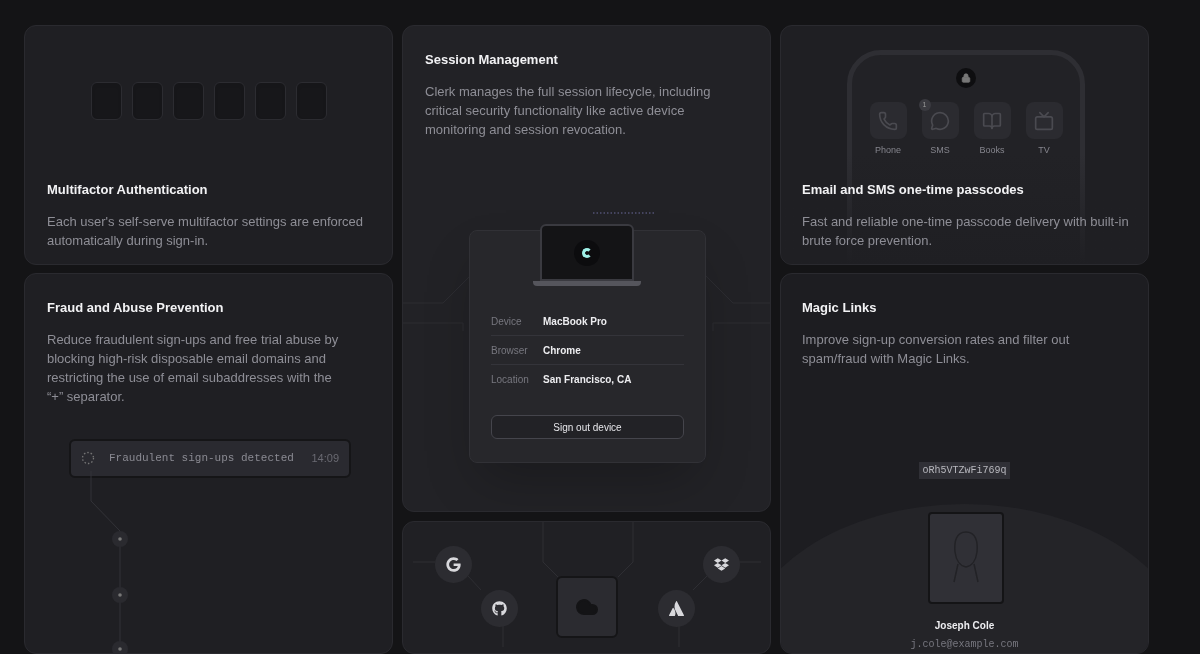 This screenshot has height=654, width=1200. What do you see at coordinates (964, 626) in the screenshot?
I see `user-name: Joseph Cole` at bounding box center [964, 626].